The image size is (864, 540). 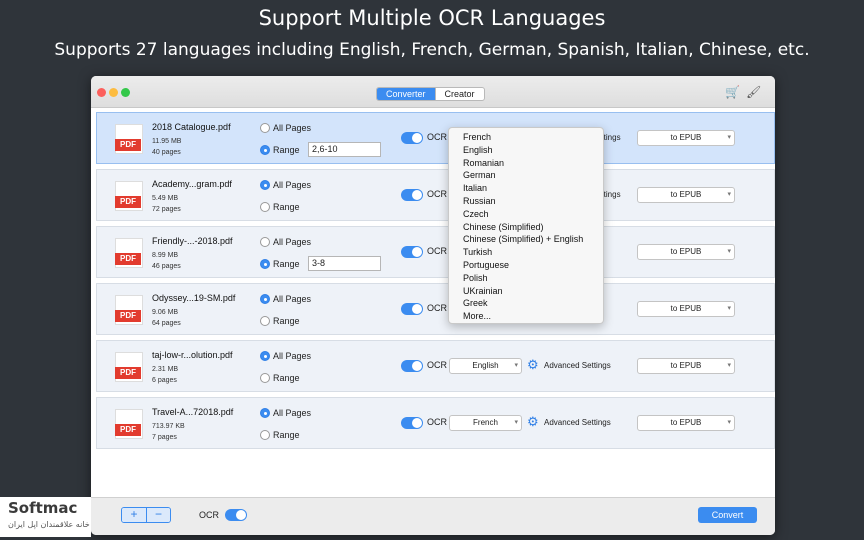 I want to click on language-option: Czech, so click(x=526, y=214).